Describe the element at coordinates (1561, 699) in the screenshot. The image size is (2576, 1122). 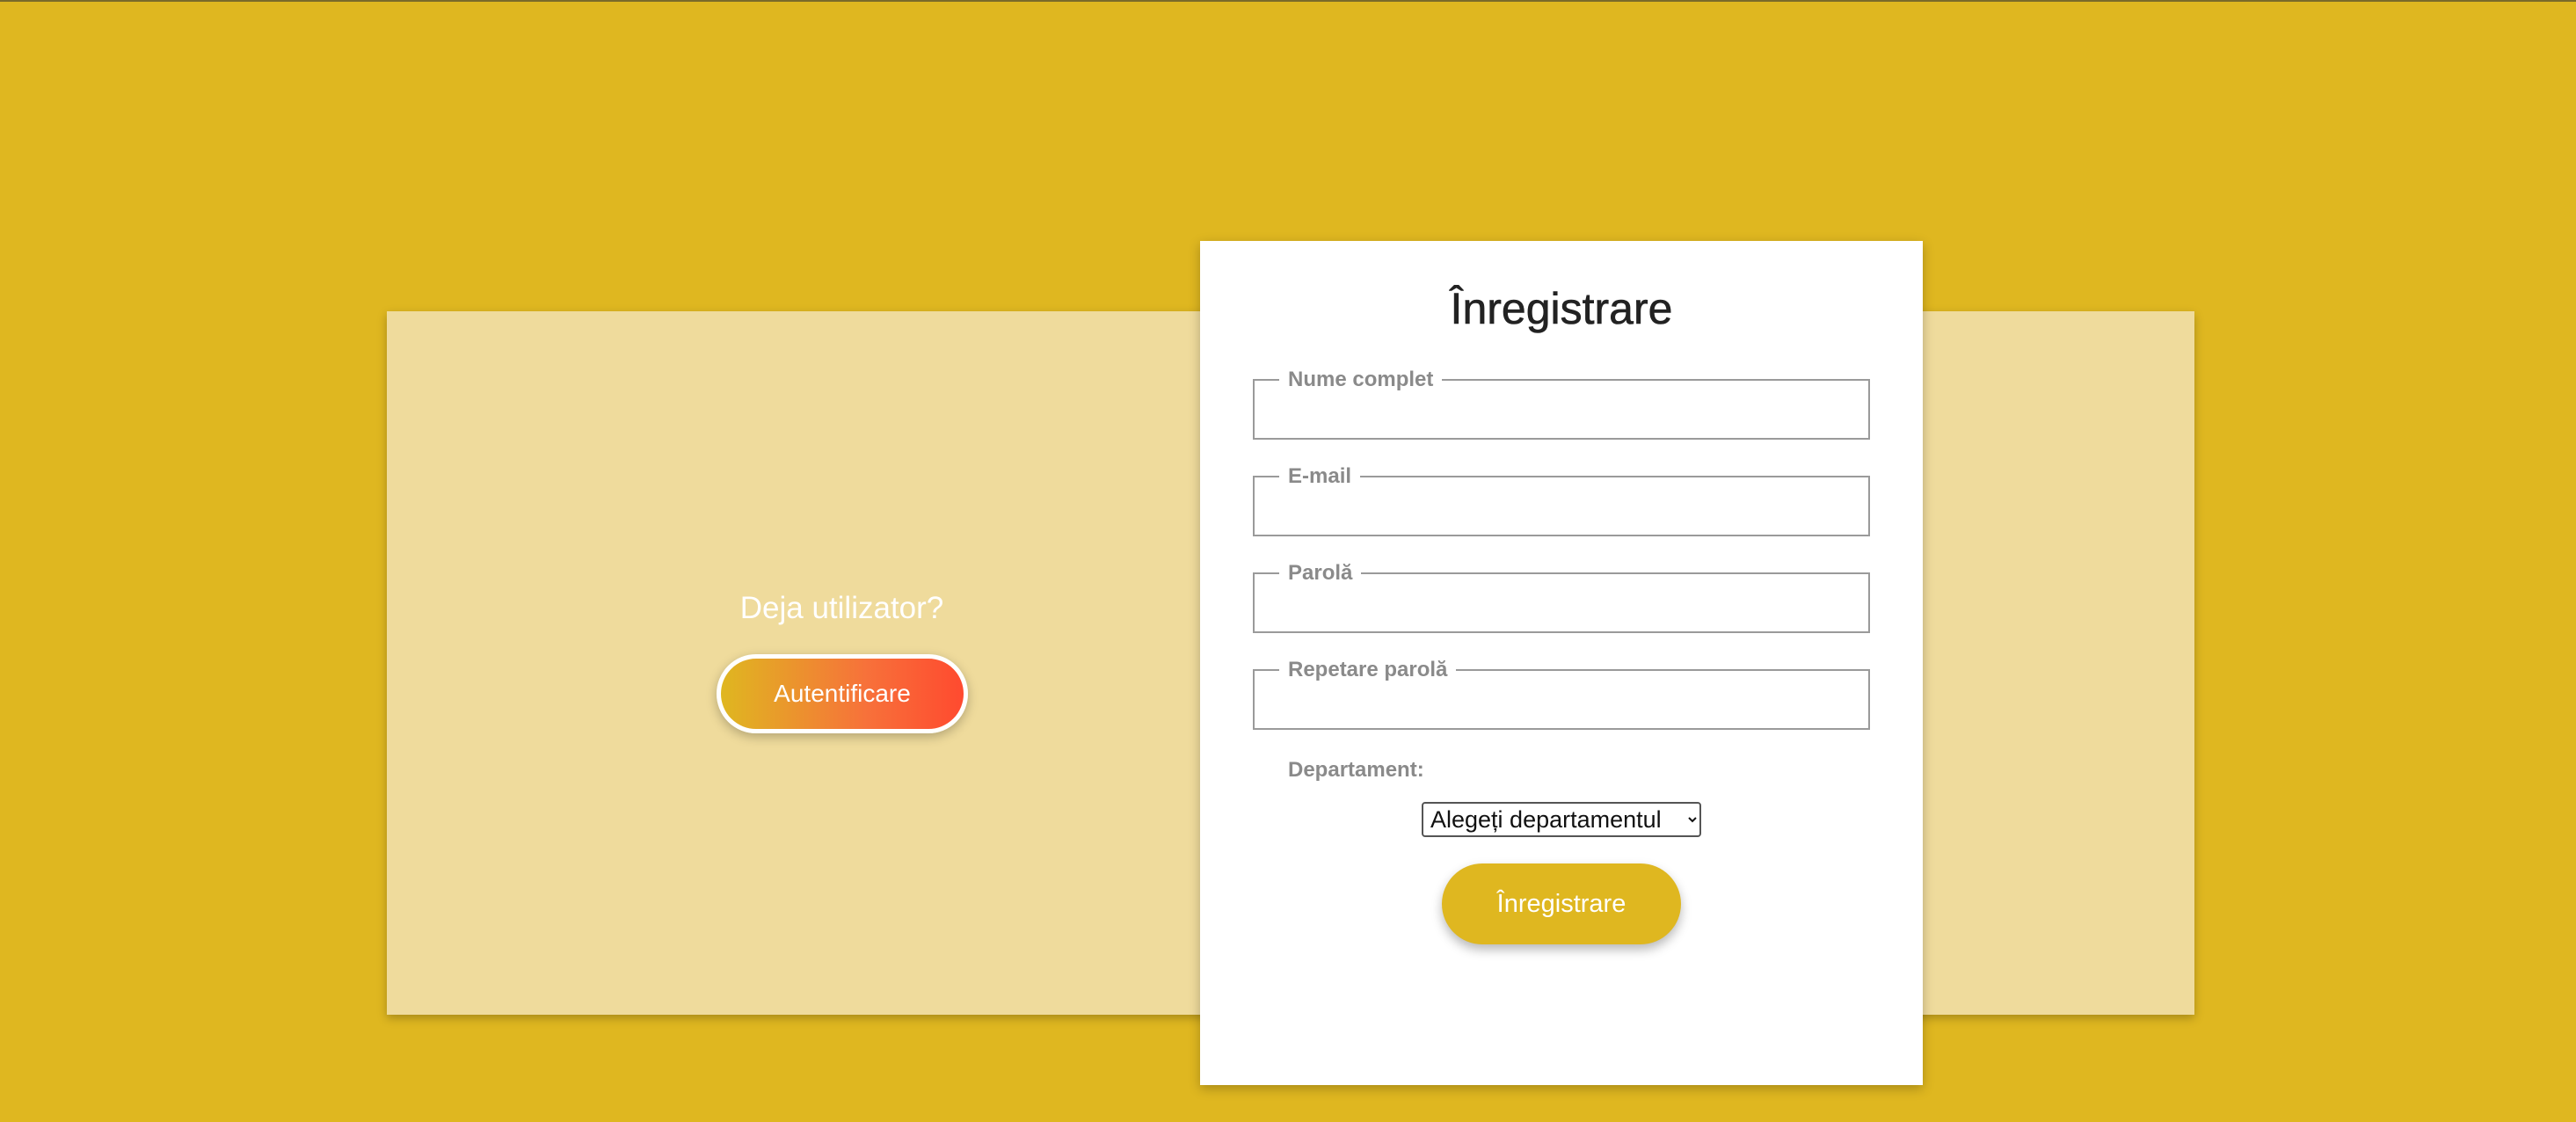
I see `repeat-password-input` at that location.